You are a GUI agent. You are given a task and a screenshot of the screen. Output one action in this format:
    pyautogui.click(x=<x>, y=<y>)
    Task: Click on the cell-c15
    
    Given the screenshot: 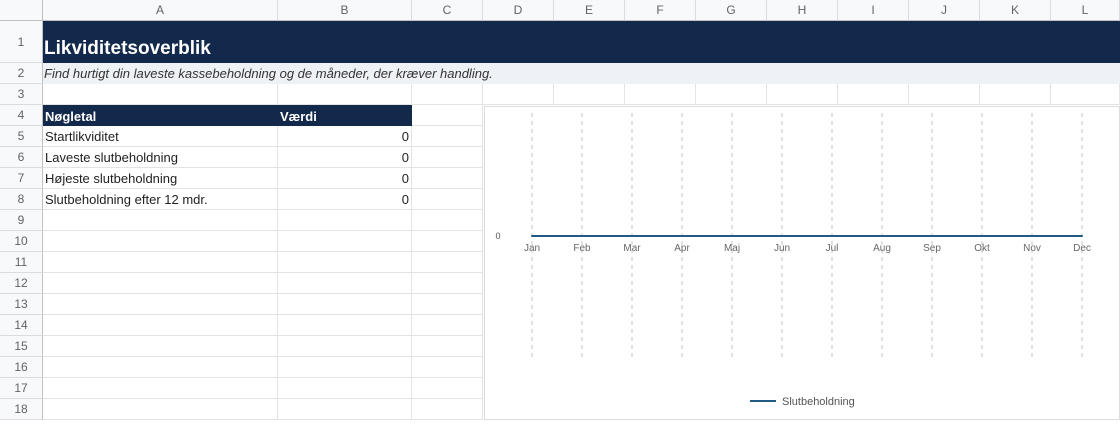 What is the action you would take?
    pyautogui.click(x=447, y=346)
    